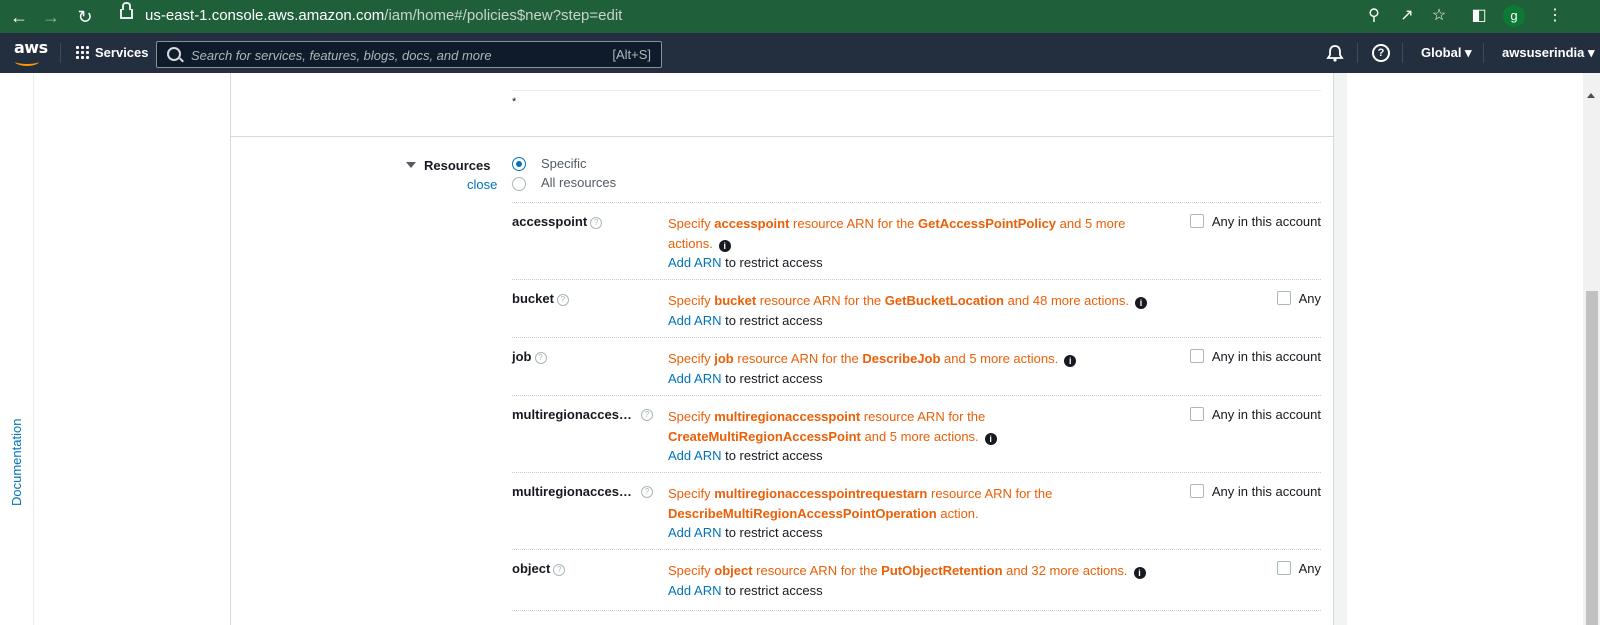 This screenshot has width=1600, height=625. What do you see at coordinates (17, 349) in the screenshot?
I see `documentation-rail: Documentation` at bounding box center [17, 349].